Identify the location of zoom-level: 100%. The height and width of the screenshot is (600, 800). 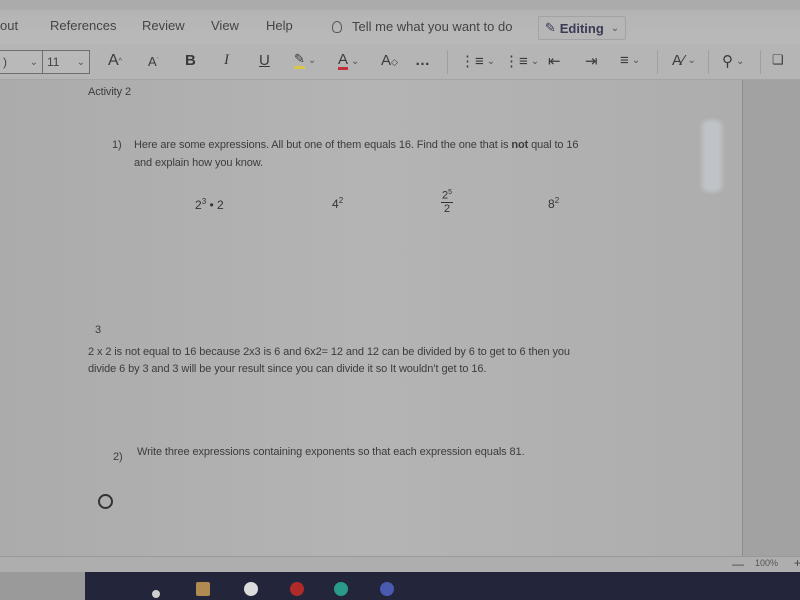
(766, 563).